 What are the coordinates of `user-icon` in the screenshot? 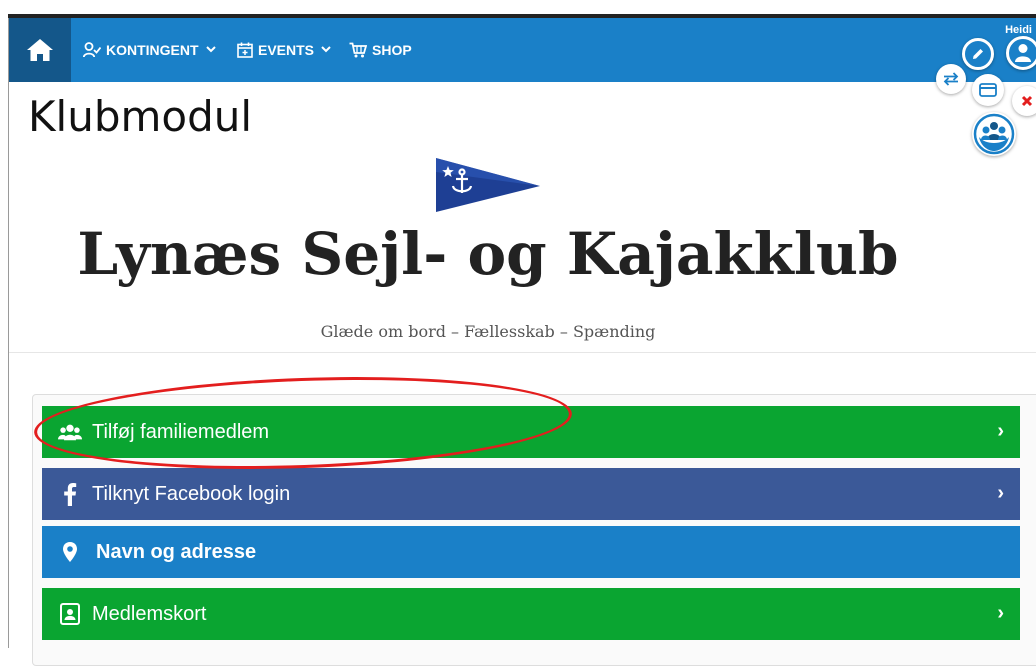 It's located at (1023, 53).